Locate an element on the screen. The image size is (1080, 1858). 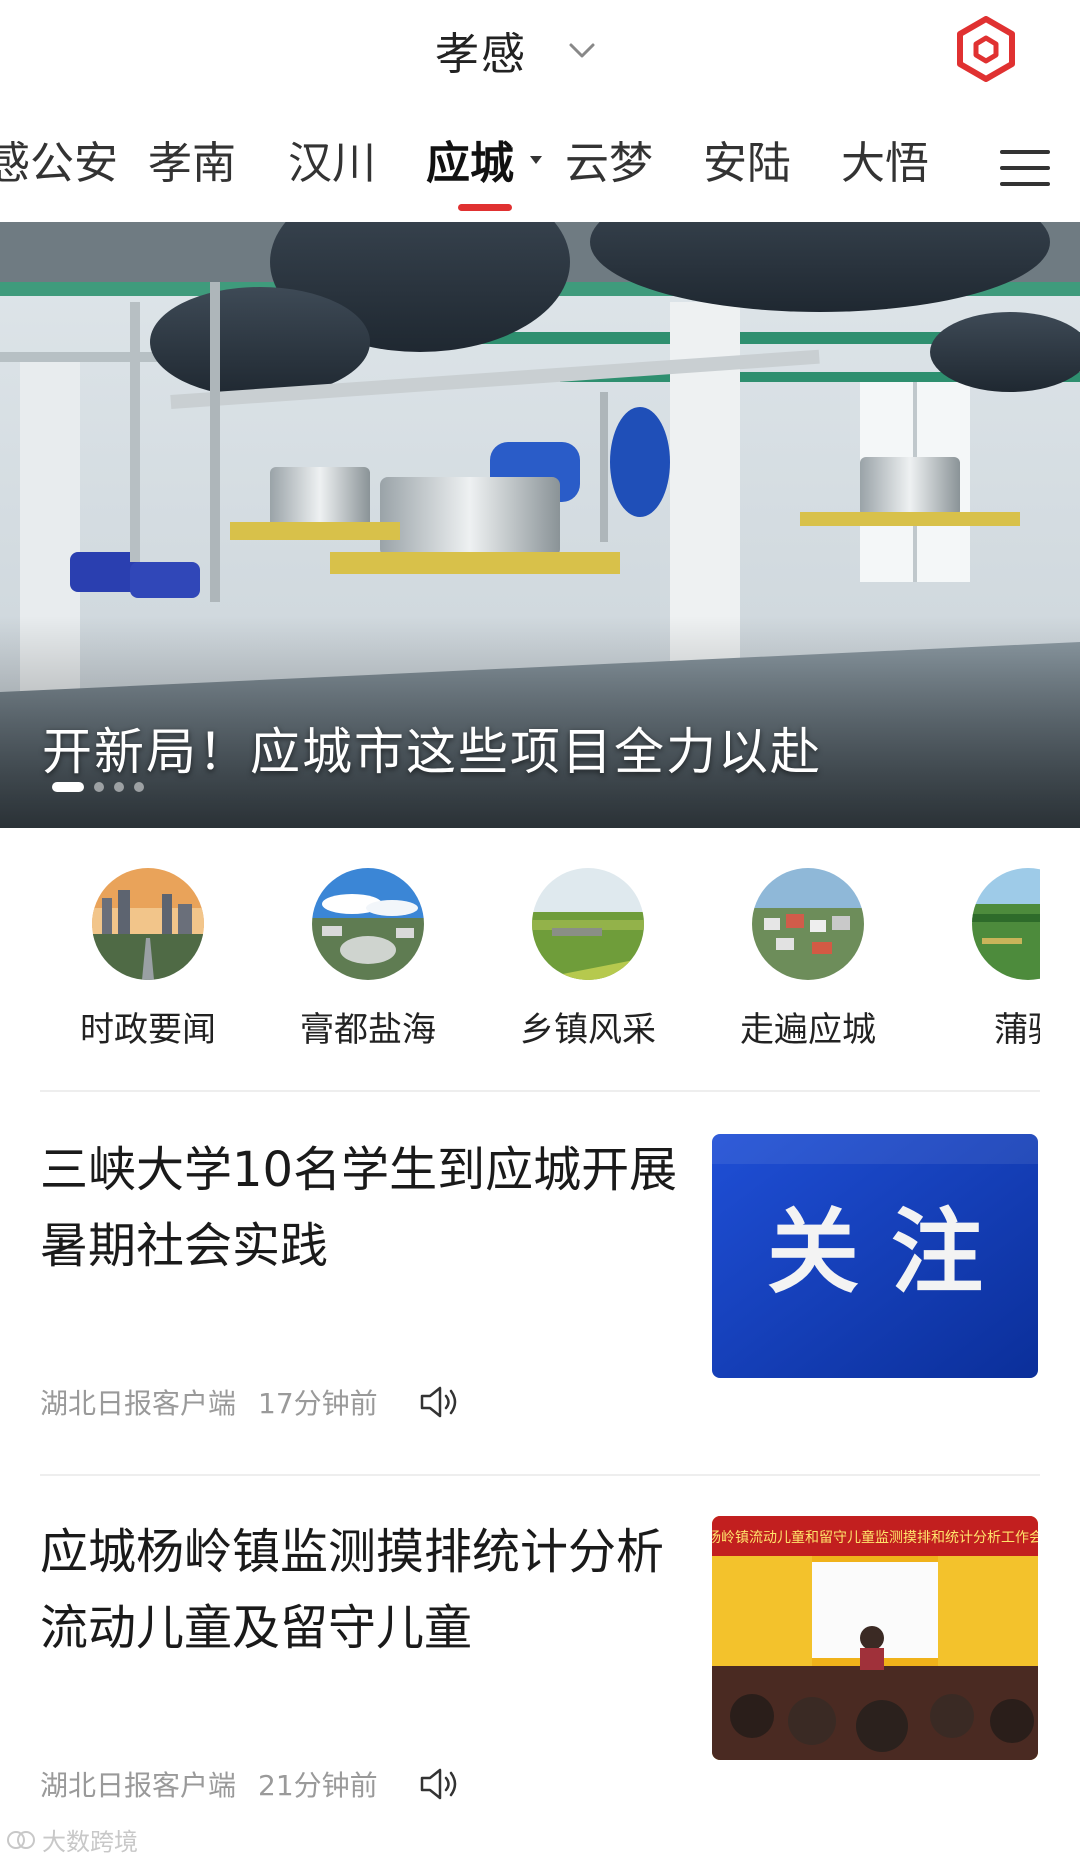
category-item: 乡镇风采 is located at coordinates (588, 959).